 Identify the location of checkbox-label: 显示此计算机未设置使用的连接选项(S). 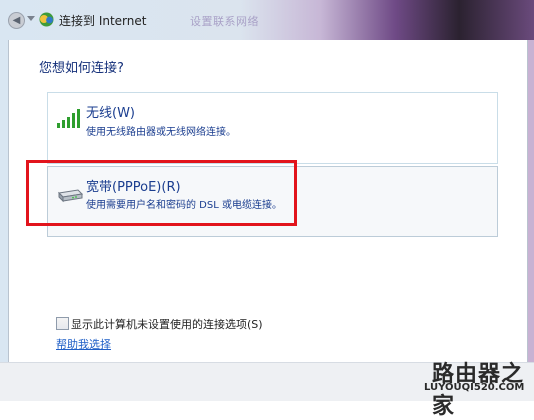
(167, 324).